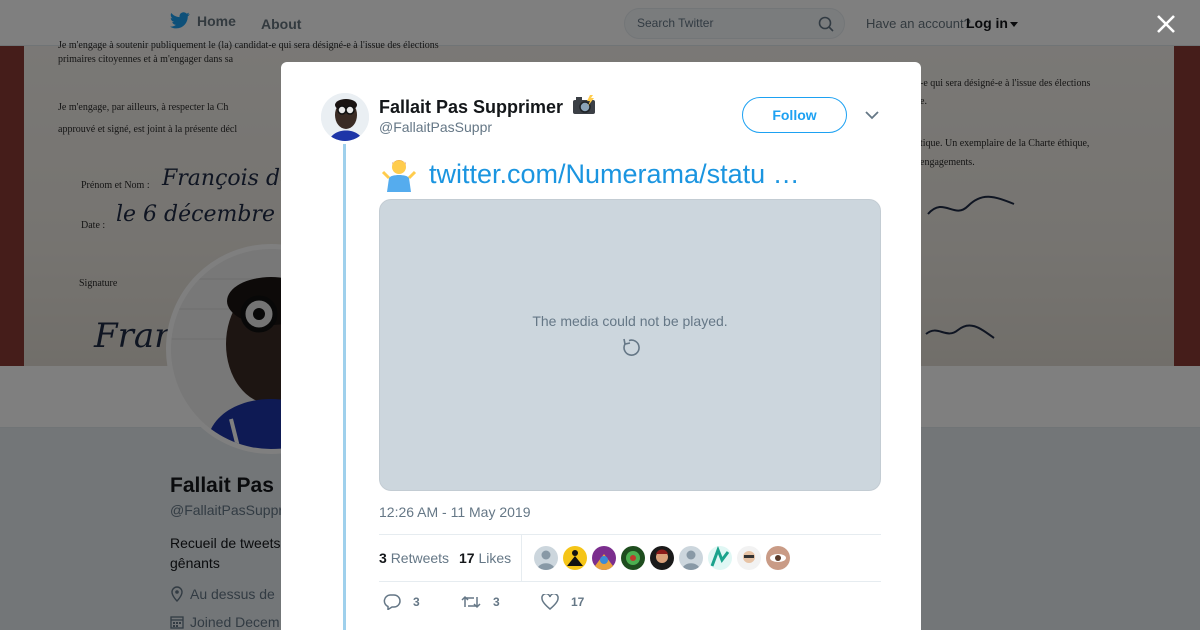  Describe the element at coordinates (401, 602) in the screenshot. I see `reply-action: 3` at that location.